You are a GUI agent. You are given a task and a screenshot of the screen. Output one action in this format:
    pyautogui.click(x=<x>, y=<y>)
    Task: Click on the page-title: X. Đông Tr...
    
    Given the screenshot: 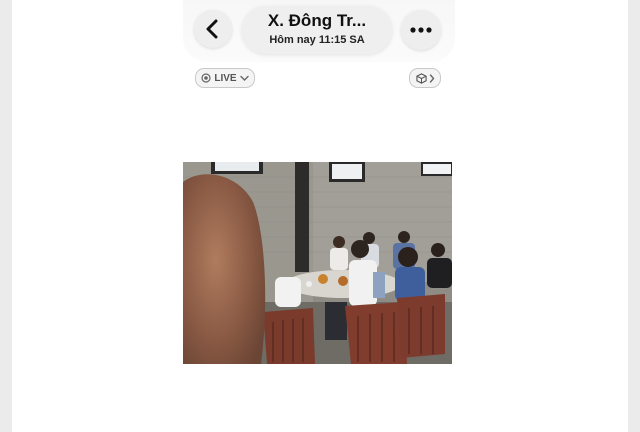 What is the action you would take?
    pyautogui.click(x=317, y=20)
    